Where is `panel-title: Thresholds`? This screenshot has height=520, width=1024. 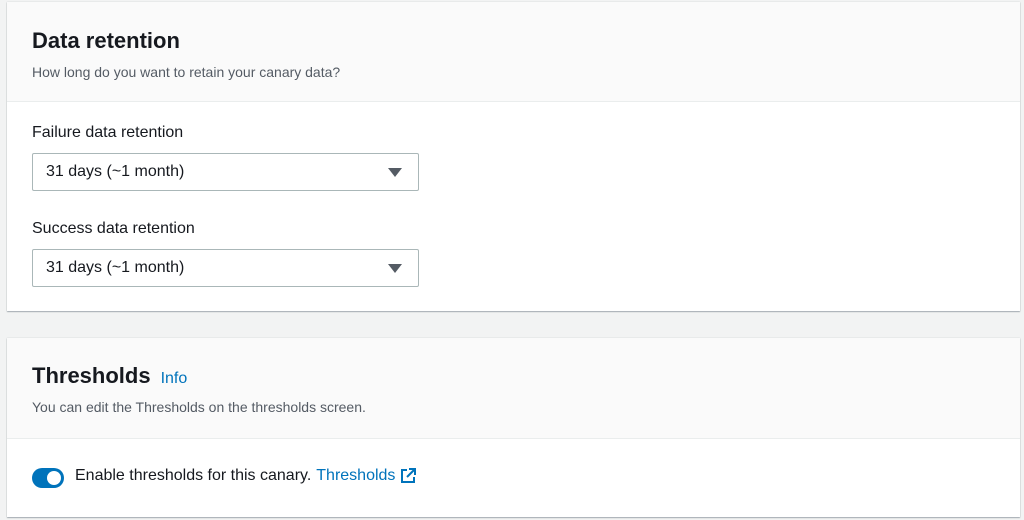 panel-title: Thresholds is located at coordinates (91, 375).